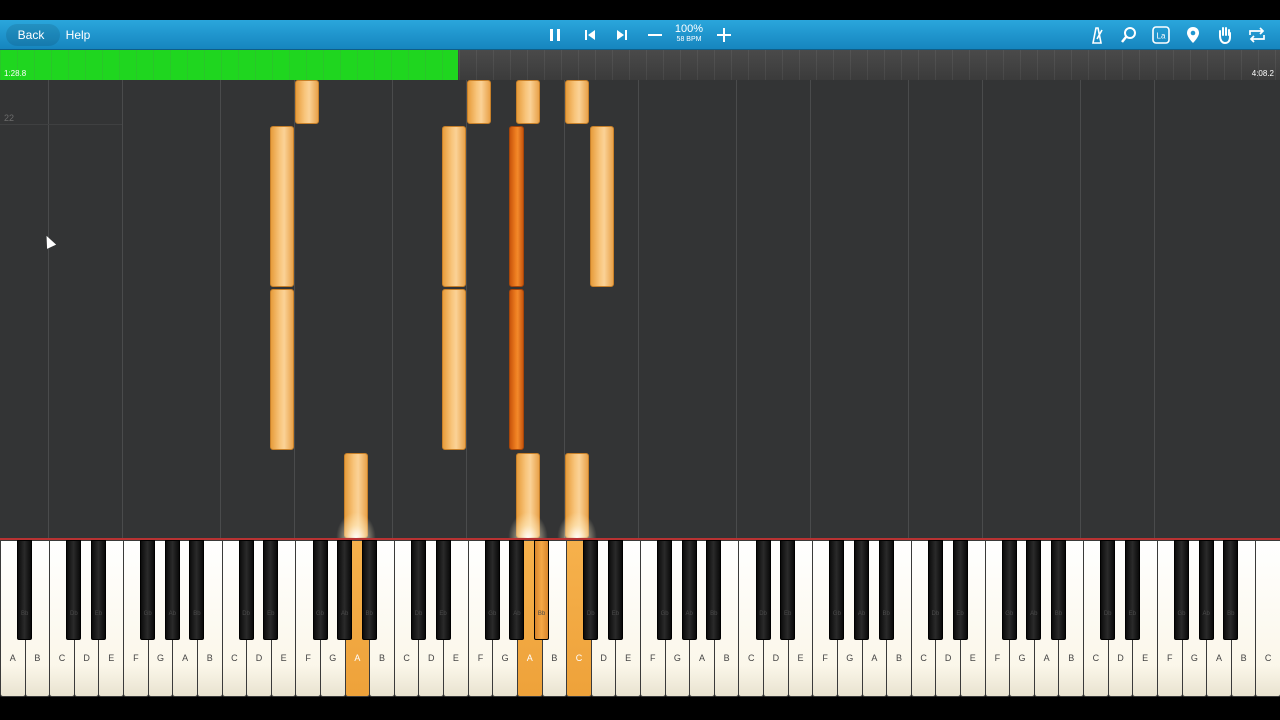 This screenshot has height=720, width=1280. I want to click on loop-icon, so click(1257, 35).